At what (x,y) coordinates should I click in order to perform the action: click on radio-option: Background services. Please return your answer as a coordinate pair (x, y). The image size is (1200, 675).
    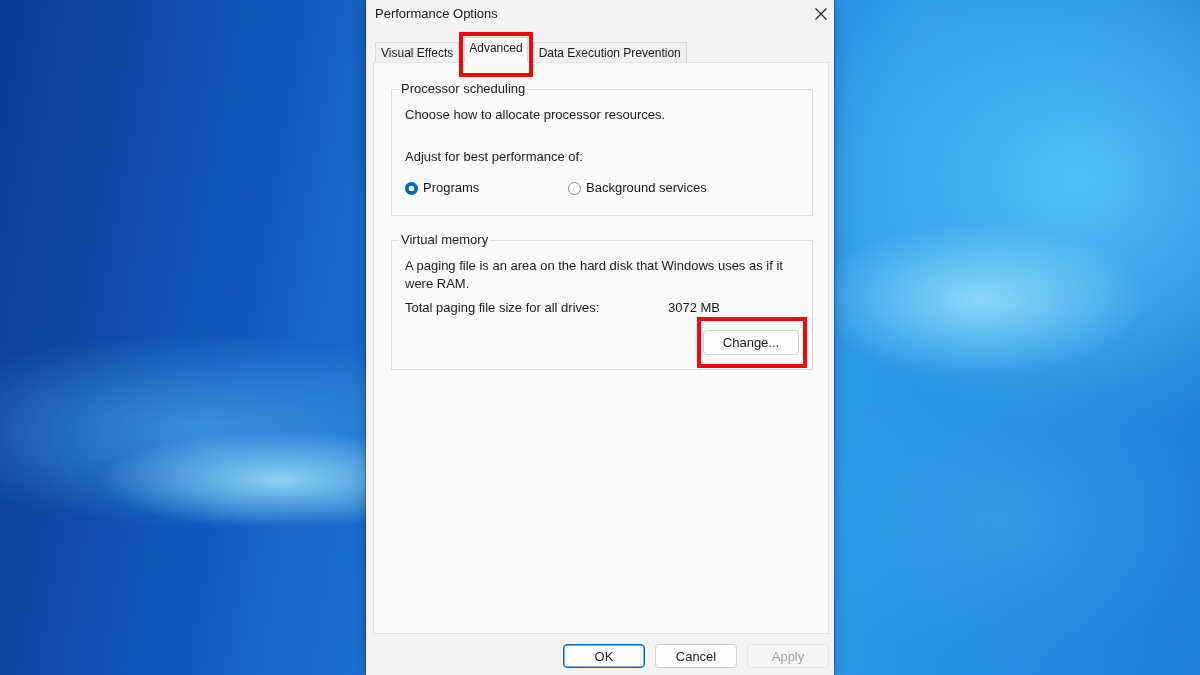
    Looking at the image, I should click on (649, 188).